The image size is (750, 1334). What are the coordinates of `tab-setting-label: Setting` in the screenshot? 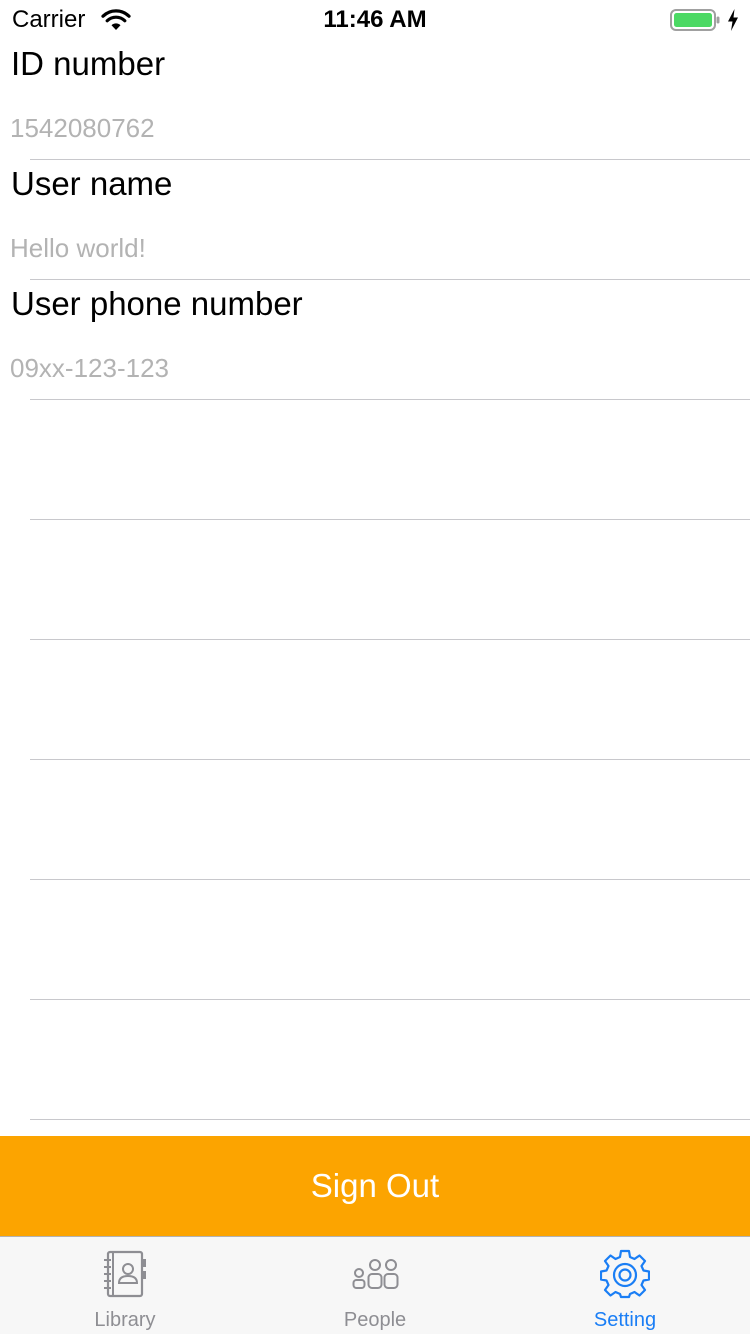 It's located at (625, 1320).